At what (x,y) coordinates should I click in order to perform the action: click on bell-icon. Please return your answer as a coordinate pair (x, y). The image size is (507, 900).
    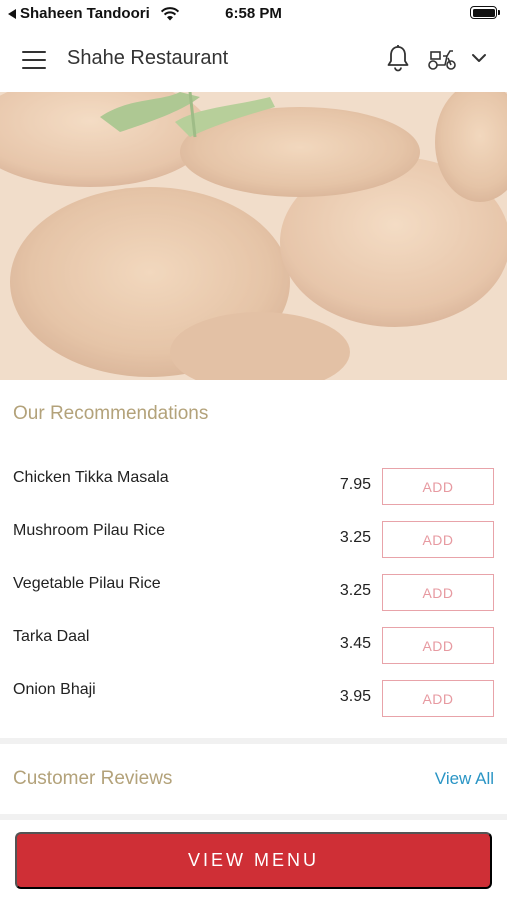
    Looking at the image, I should click on (398, 58).